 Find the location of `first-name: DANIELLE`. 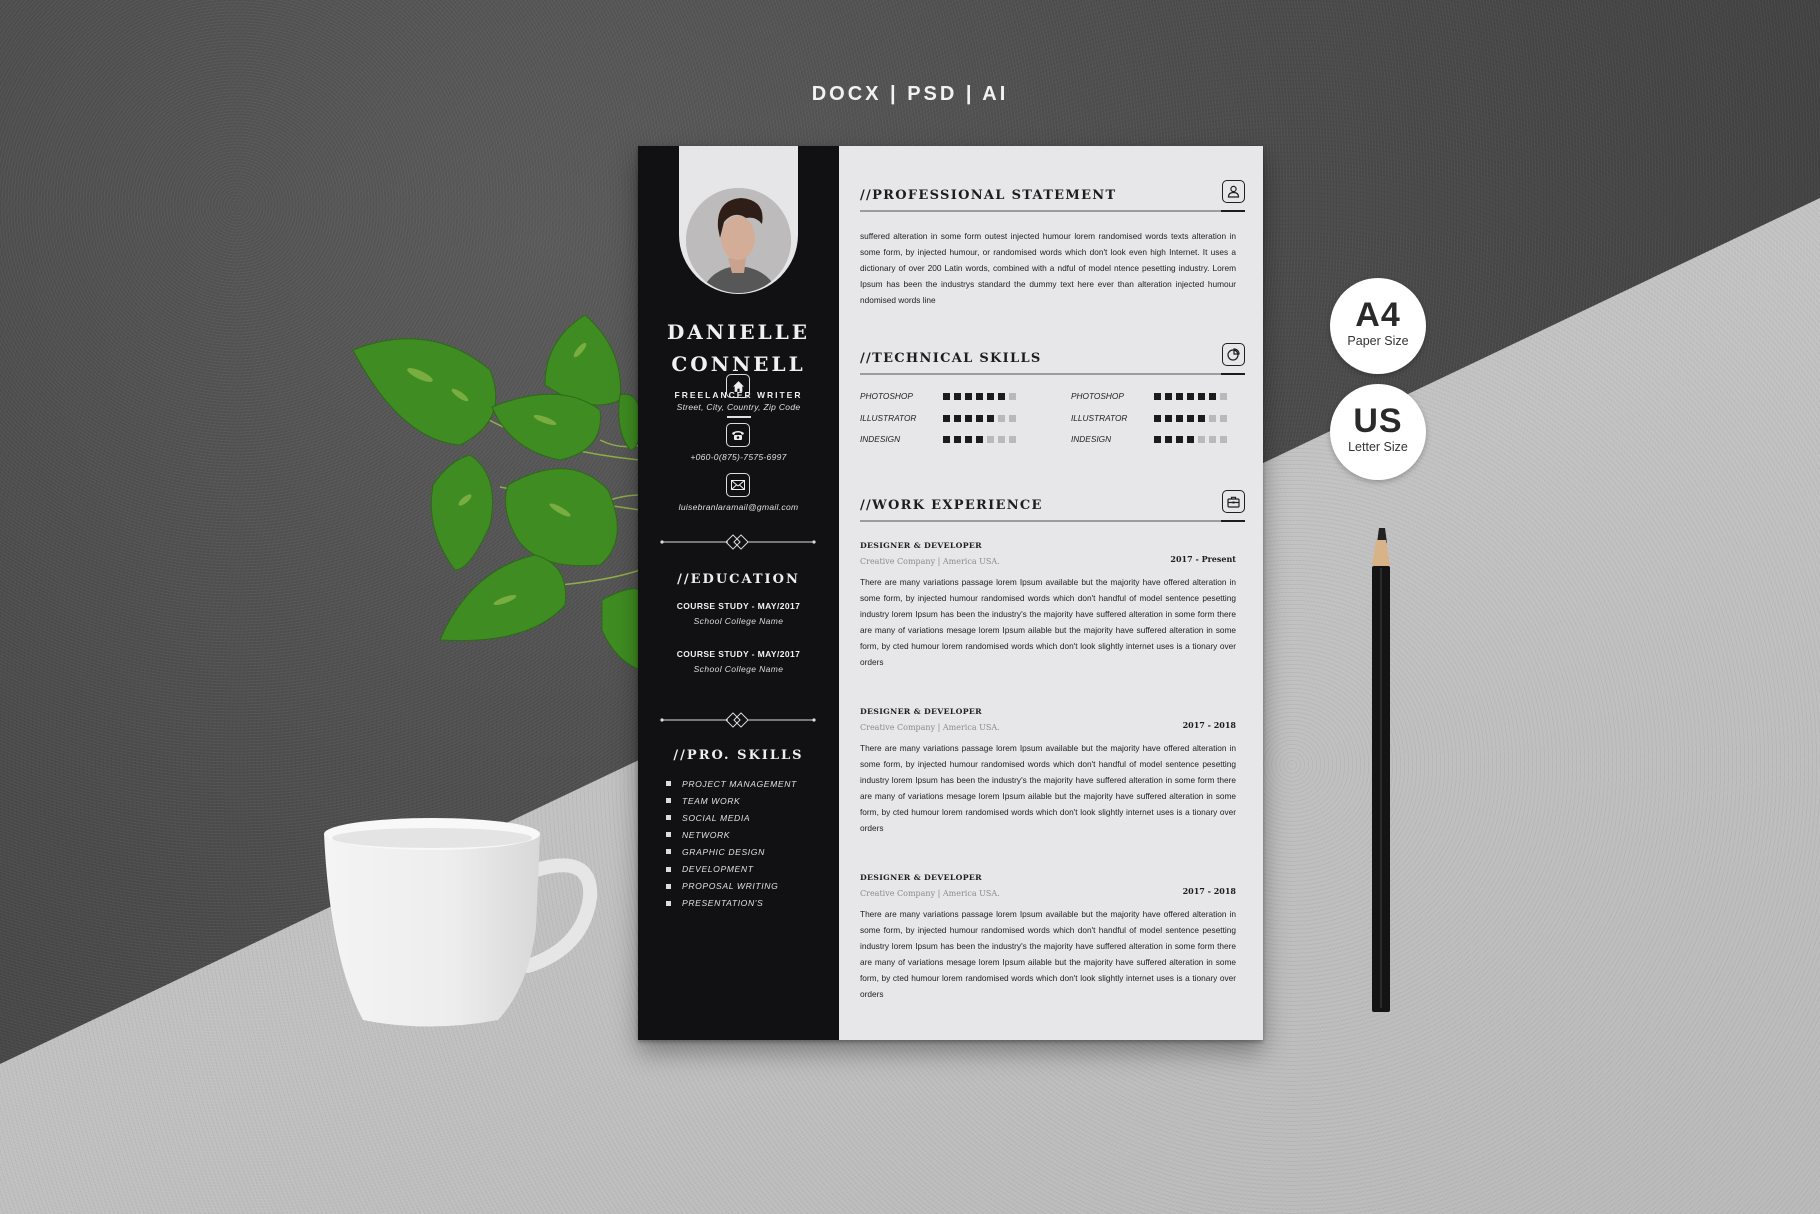

first-name: DANIELLE is located at coordinates (738, 332).